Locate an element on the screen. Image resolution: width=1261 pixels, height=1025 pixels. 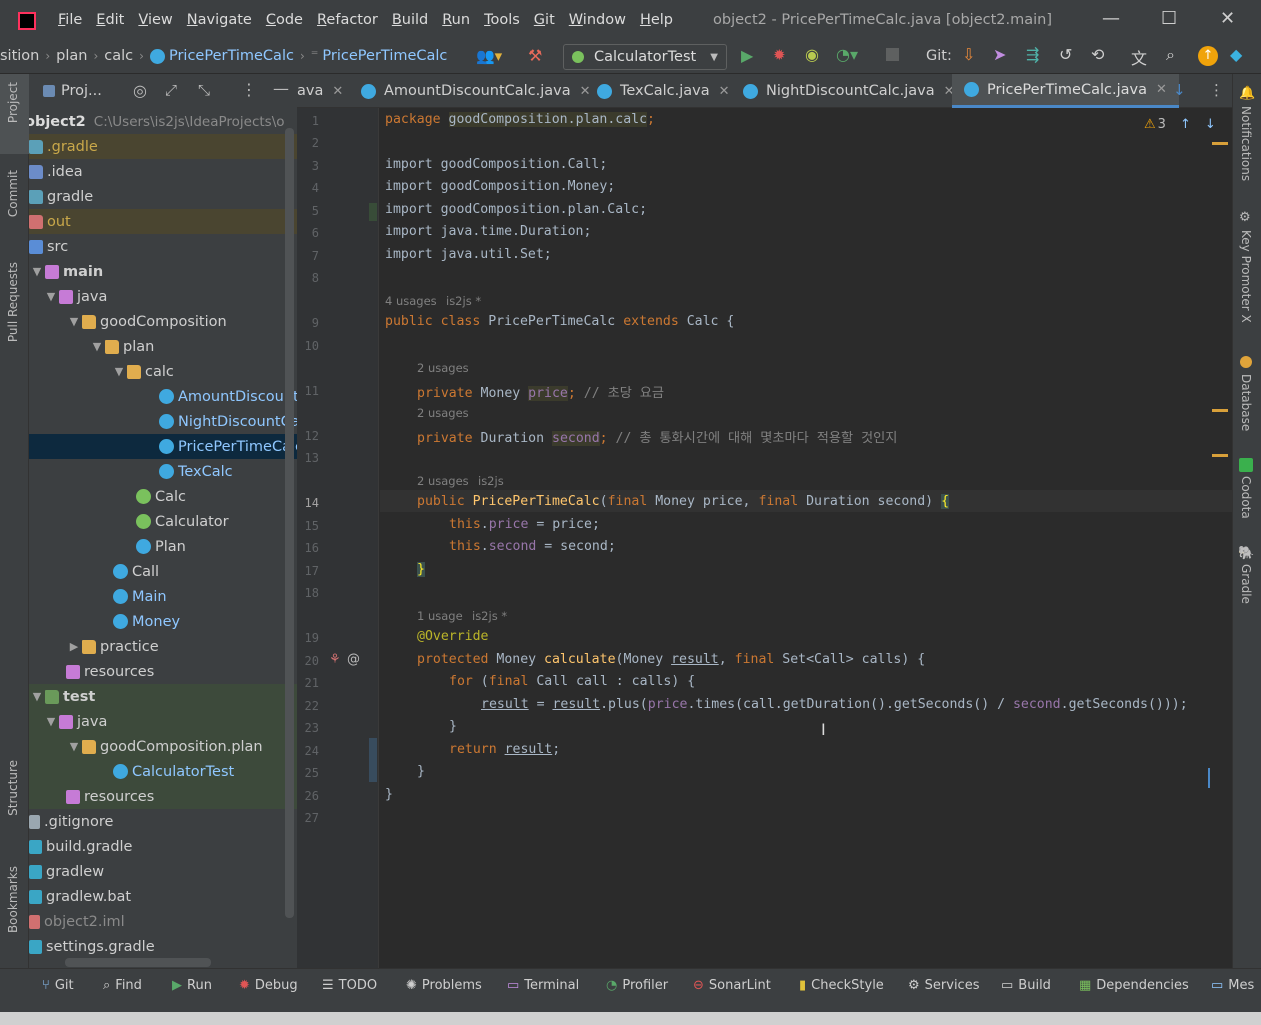
run-icon: ▶ is located at coordinates (747, 55).